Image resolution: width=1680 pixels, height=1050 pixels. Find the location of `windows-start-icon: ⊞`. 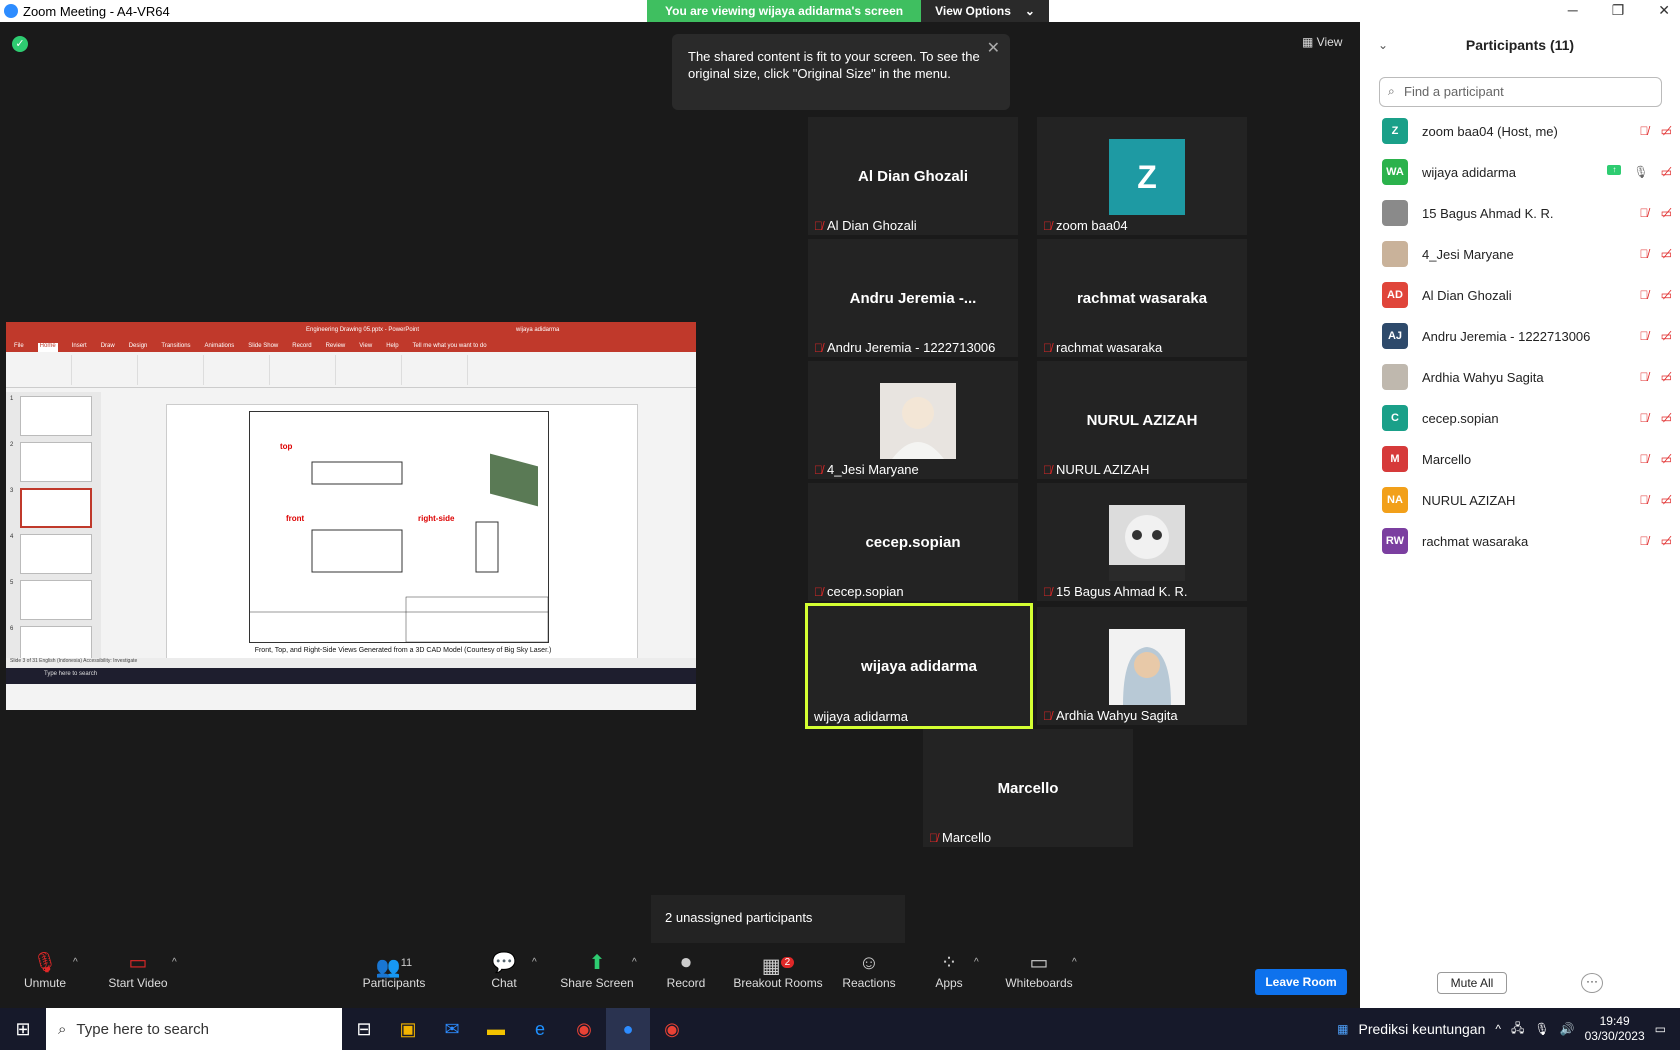

windows-start-icon: ⊞ is located at coordinates (23, 1029).